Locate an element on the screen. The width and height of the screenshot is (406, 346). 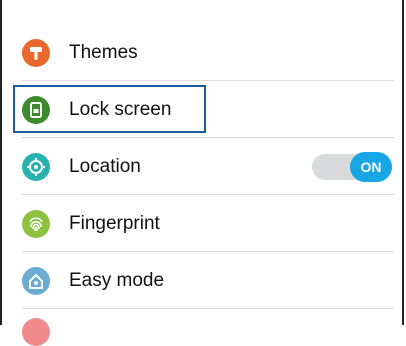
settings-item-label: Easy mode is located at coordinates (117, 280).